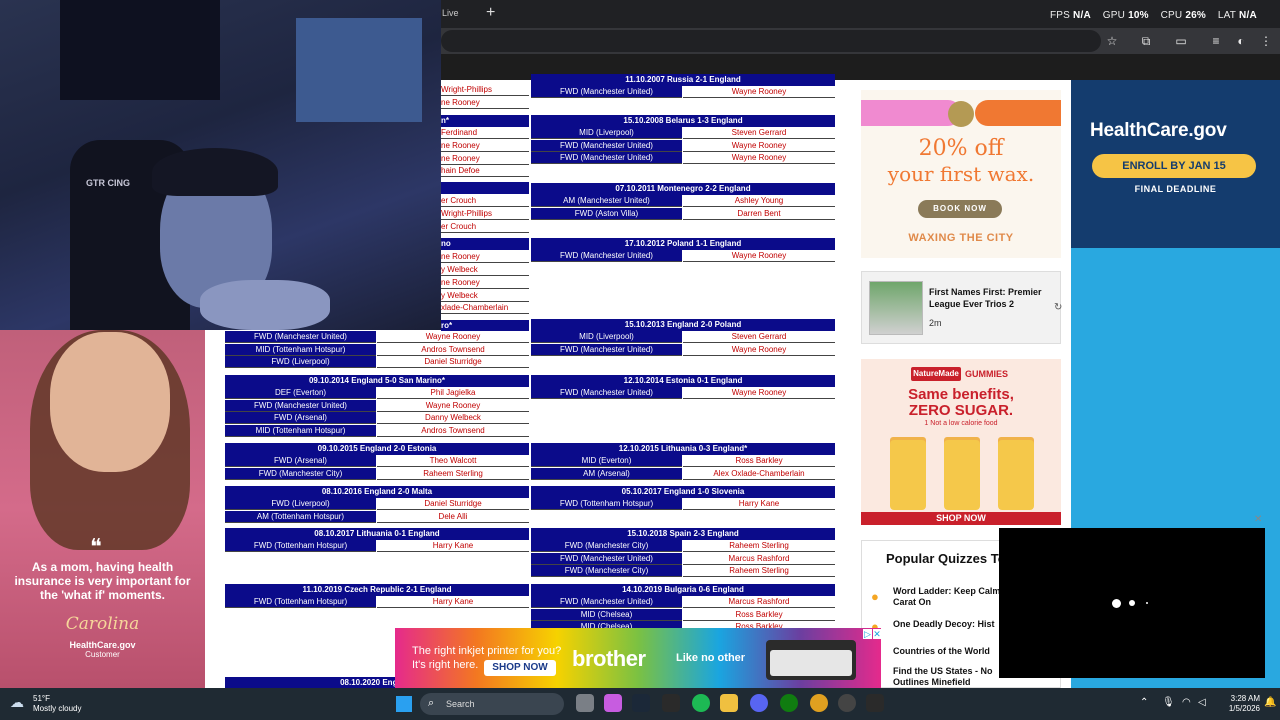 Image resolution: width=1280 pixels, height=720 pixels. What do you see at coordinates (683, 121) in the screenshot?
I see `match-header: 15.10.2008 Belarus 1-3 England` at bounding box center [683, 121].